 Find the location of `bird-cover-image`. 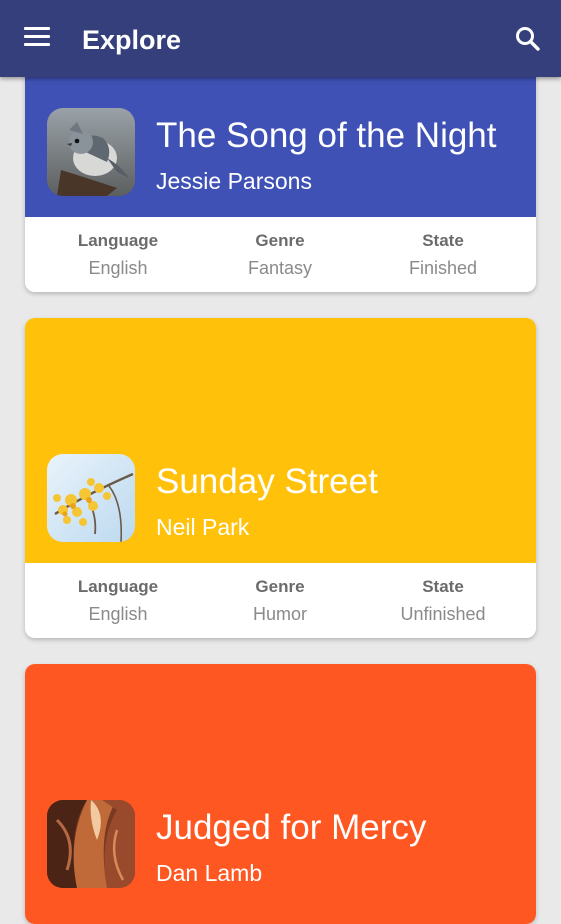

bird-cover-image is located at coordinates (91, 152).